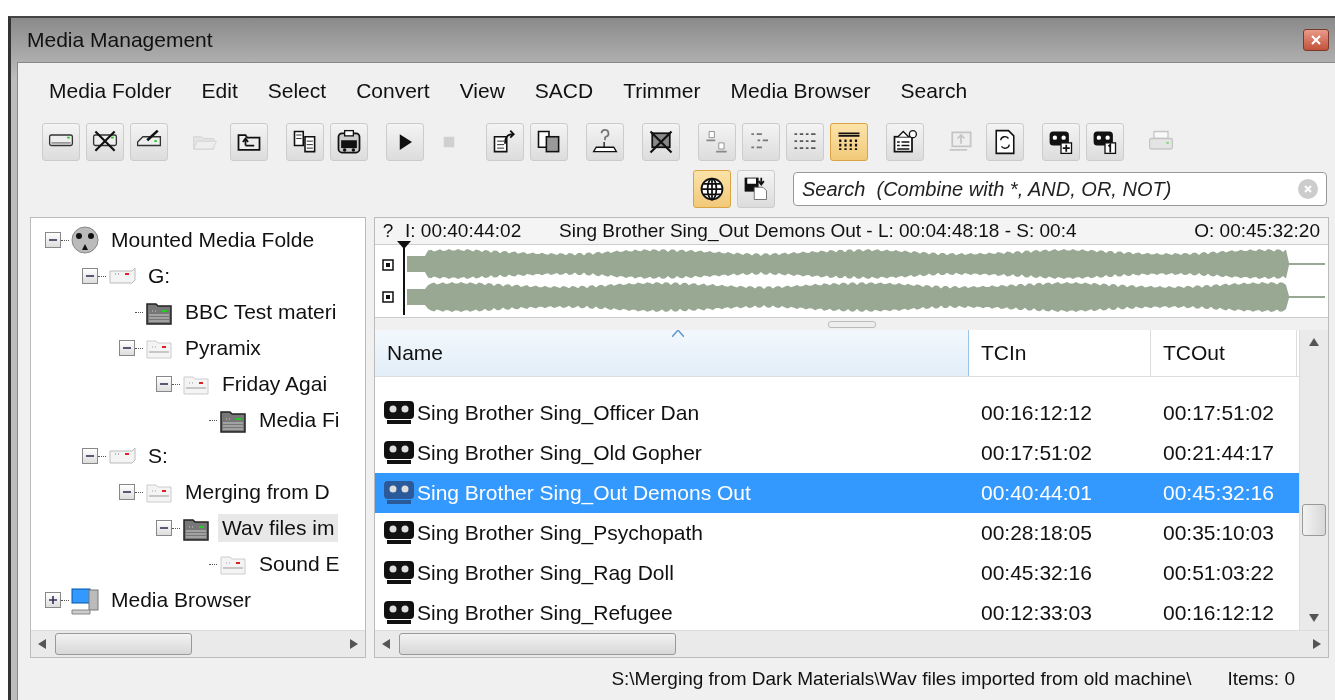 The image size is (1335, 700). I want to click on help-label: ?, so click(388, 231).